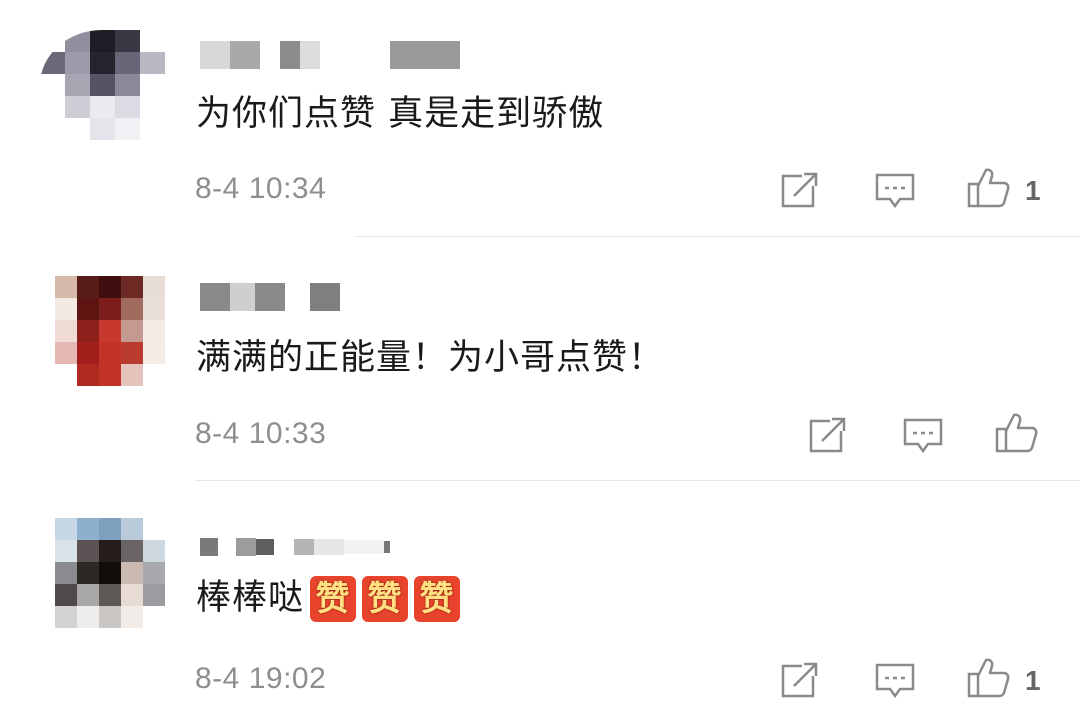 This screenshot has height=727, width=1080. I want to click on share-button, so click(800, 680).